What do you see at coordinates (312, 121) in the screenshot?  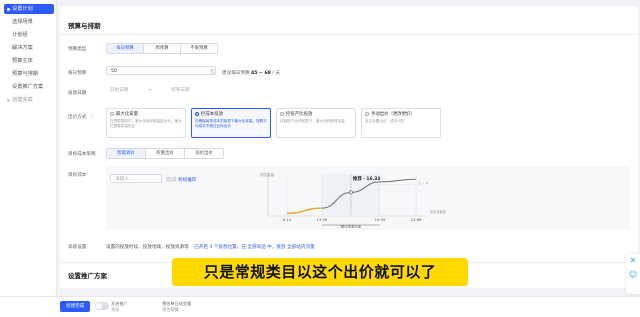 I see `card-desc: 控制投产比的前提下，最大化获取转化量` at bounding box center [312, 121].